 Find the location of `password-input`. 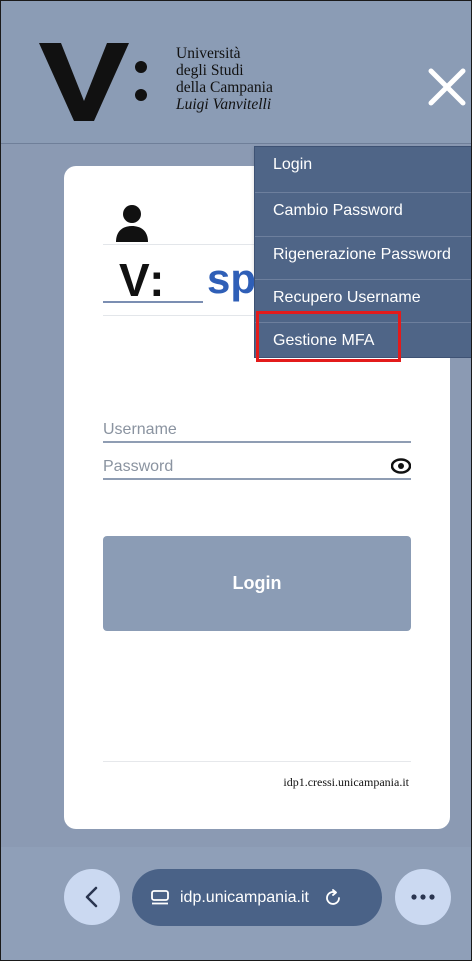

password-input is located at coordinates (257, 467).